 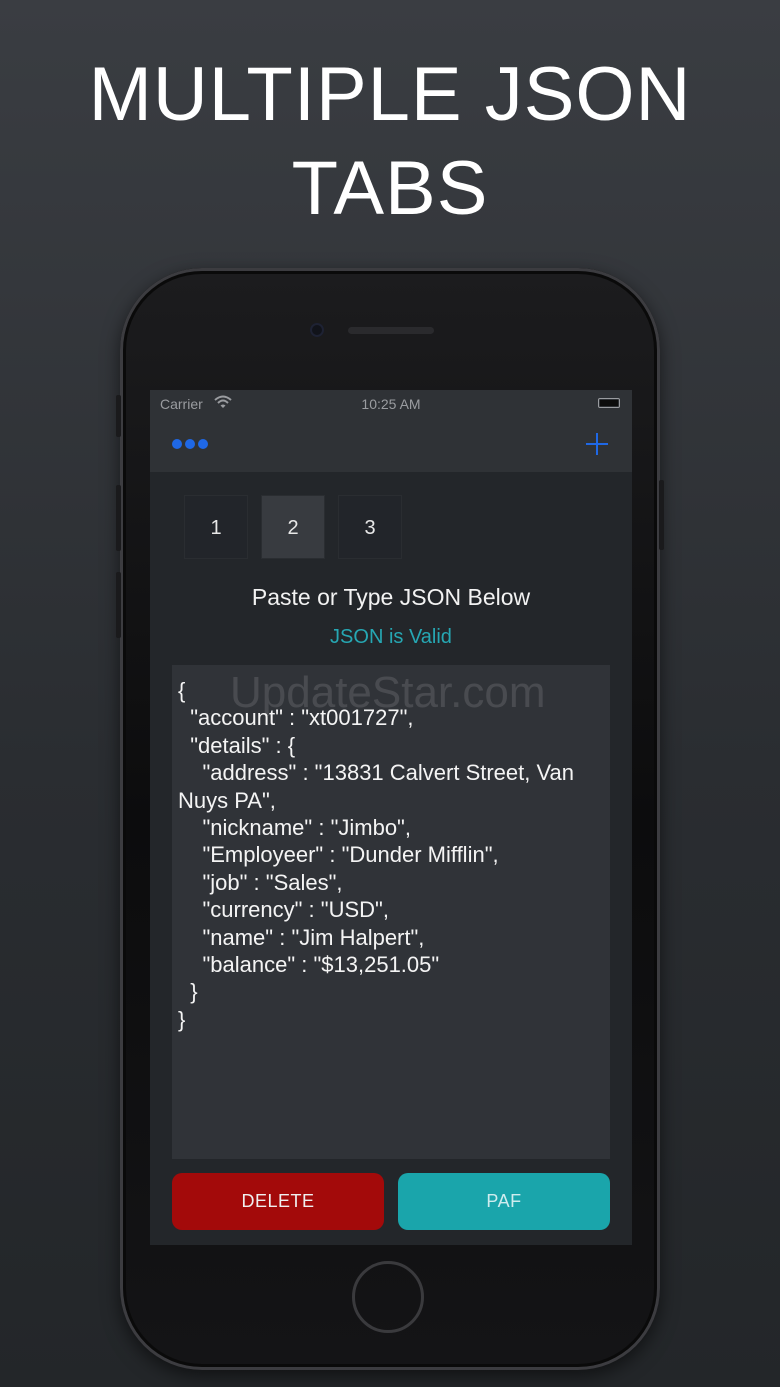 I want to click on mute-switch, so click(x=118, y=416).